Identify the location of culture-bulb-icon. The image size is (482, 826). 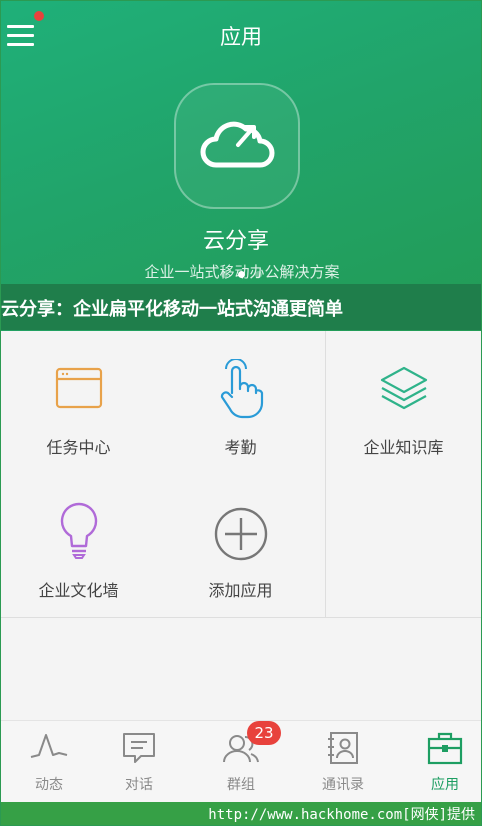
(78, 530).